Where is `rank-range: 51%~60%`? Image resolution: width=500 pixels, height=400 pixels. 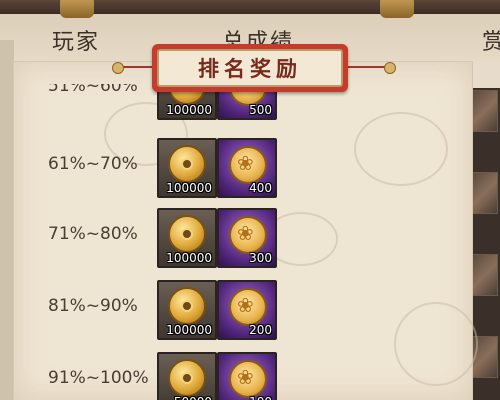
rank-range: 51%~60% is located at coordinates (93, 90).